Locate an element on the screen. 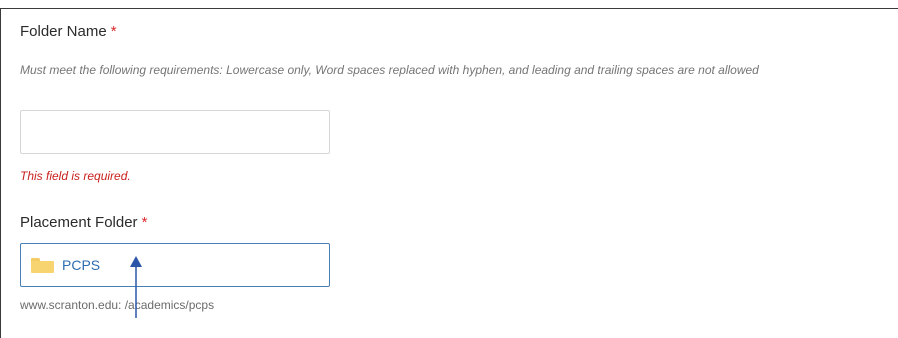  placement-folder-label: Placement Folder * is located at coordinates (83, 222).